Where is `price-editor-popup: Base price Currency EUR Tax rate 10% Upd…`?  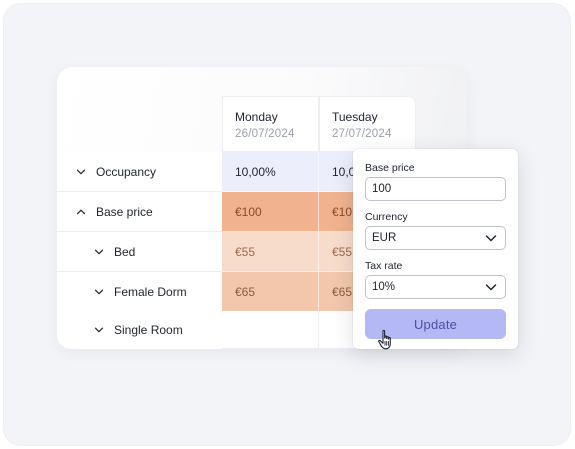
price-editor-popup: Base price Currency EUR Tax rate 10% Upd… is located at coordinates (435, 249).